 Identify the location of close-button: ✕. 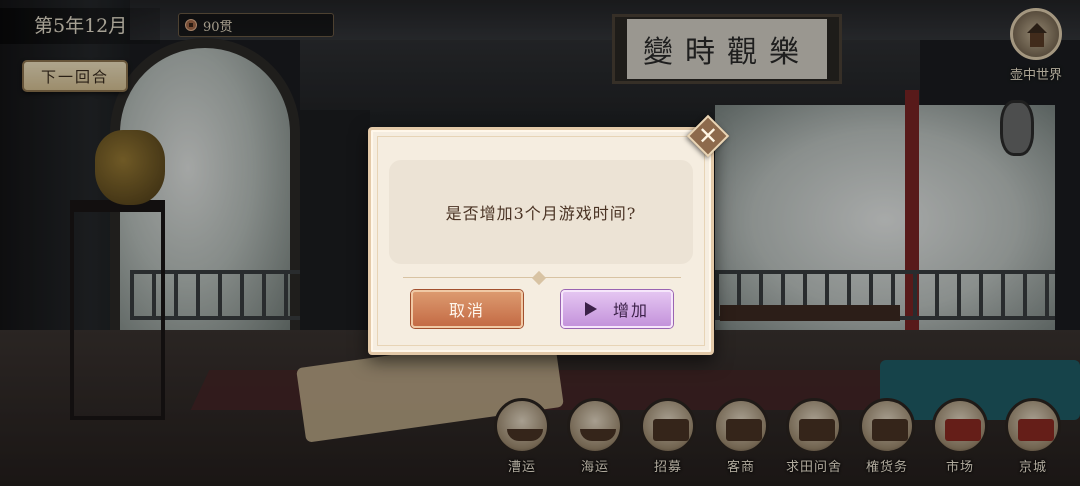
(708, 136).